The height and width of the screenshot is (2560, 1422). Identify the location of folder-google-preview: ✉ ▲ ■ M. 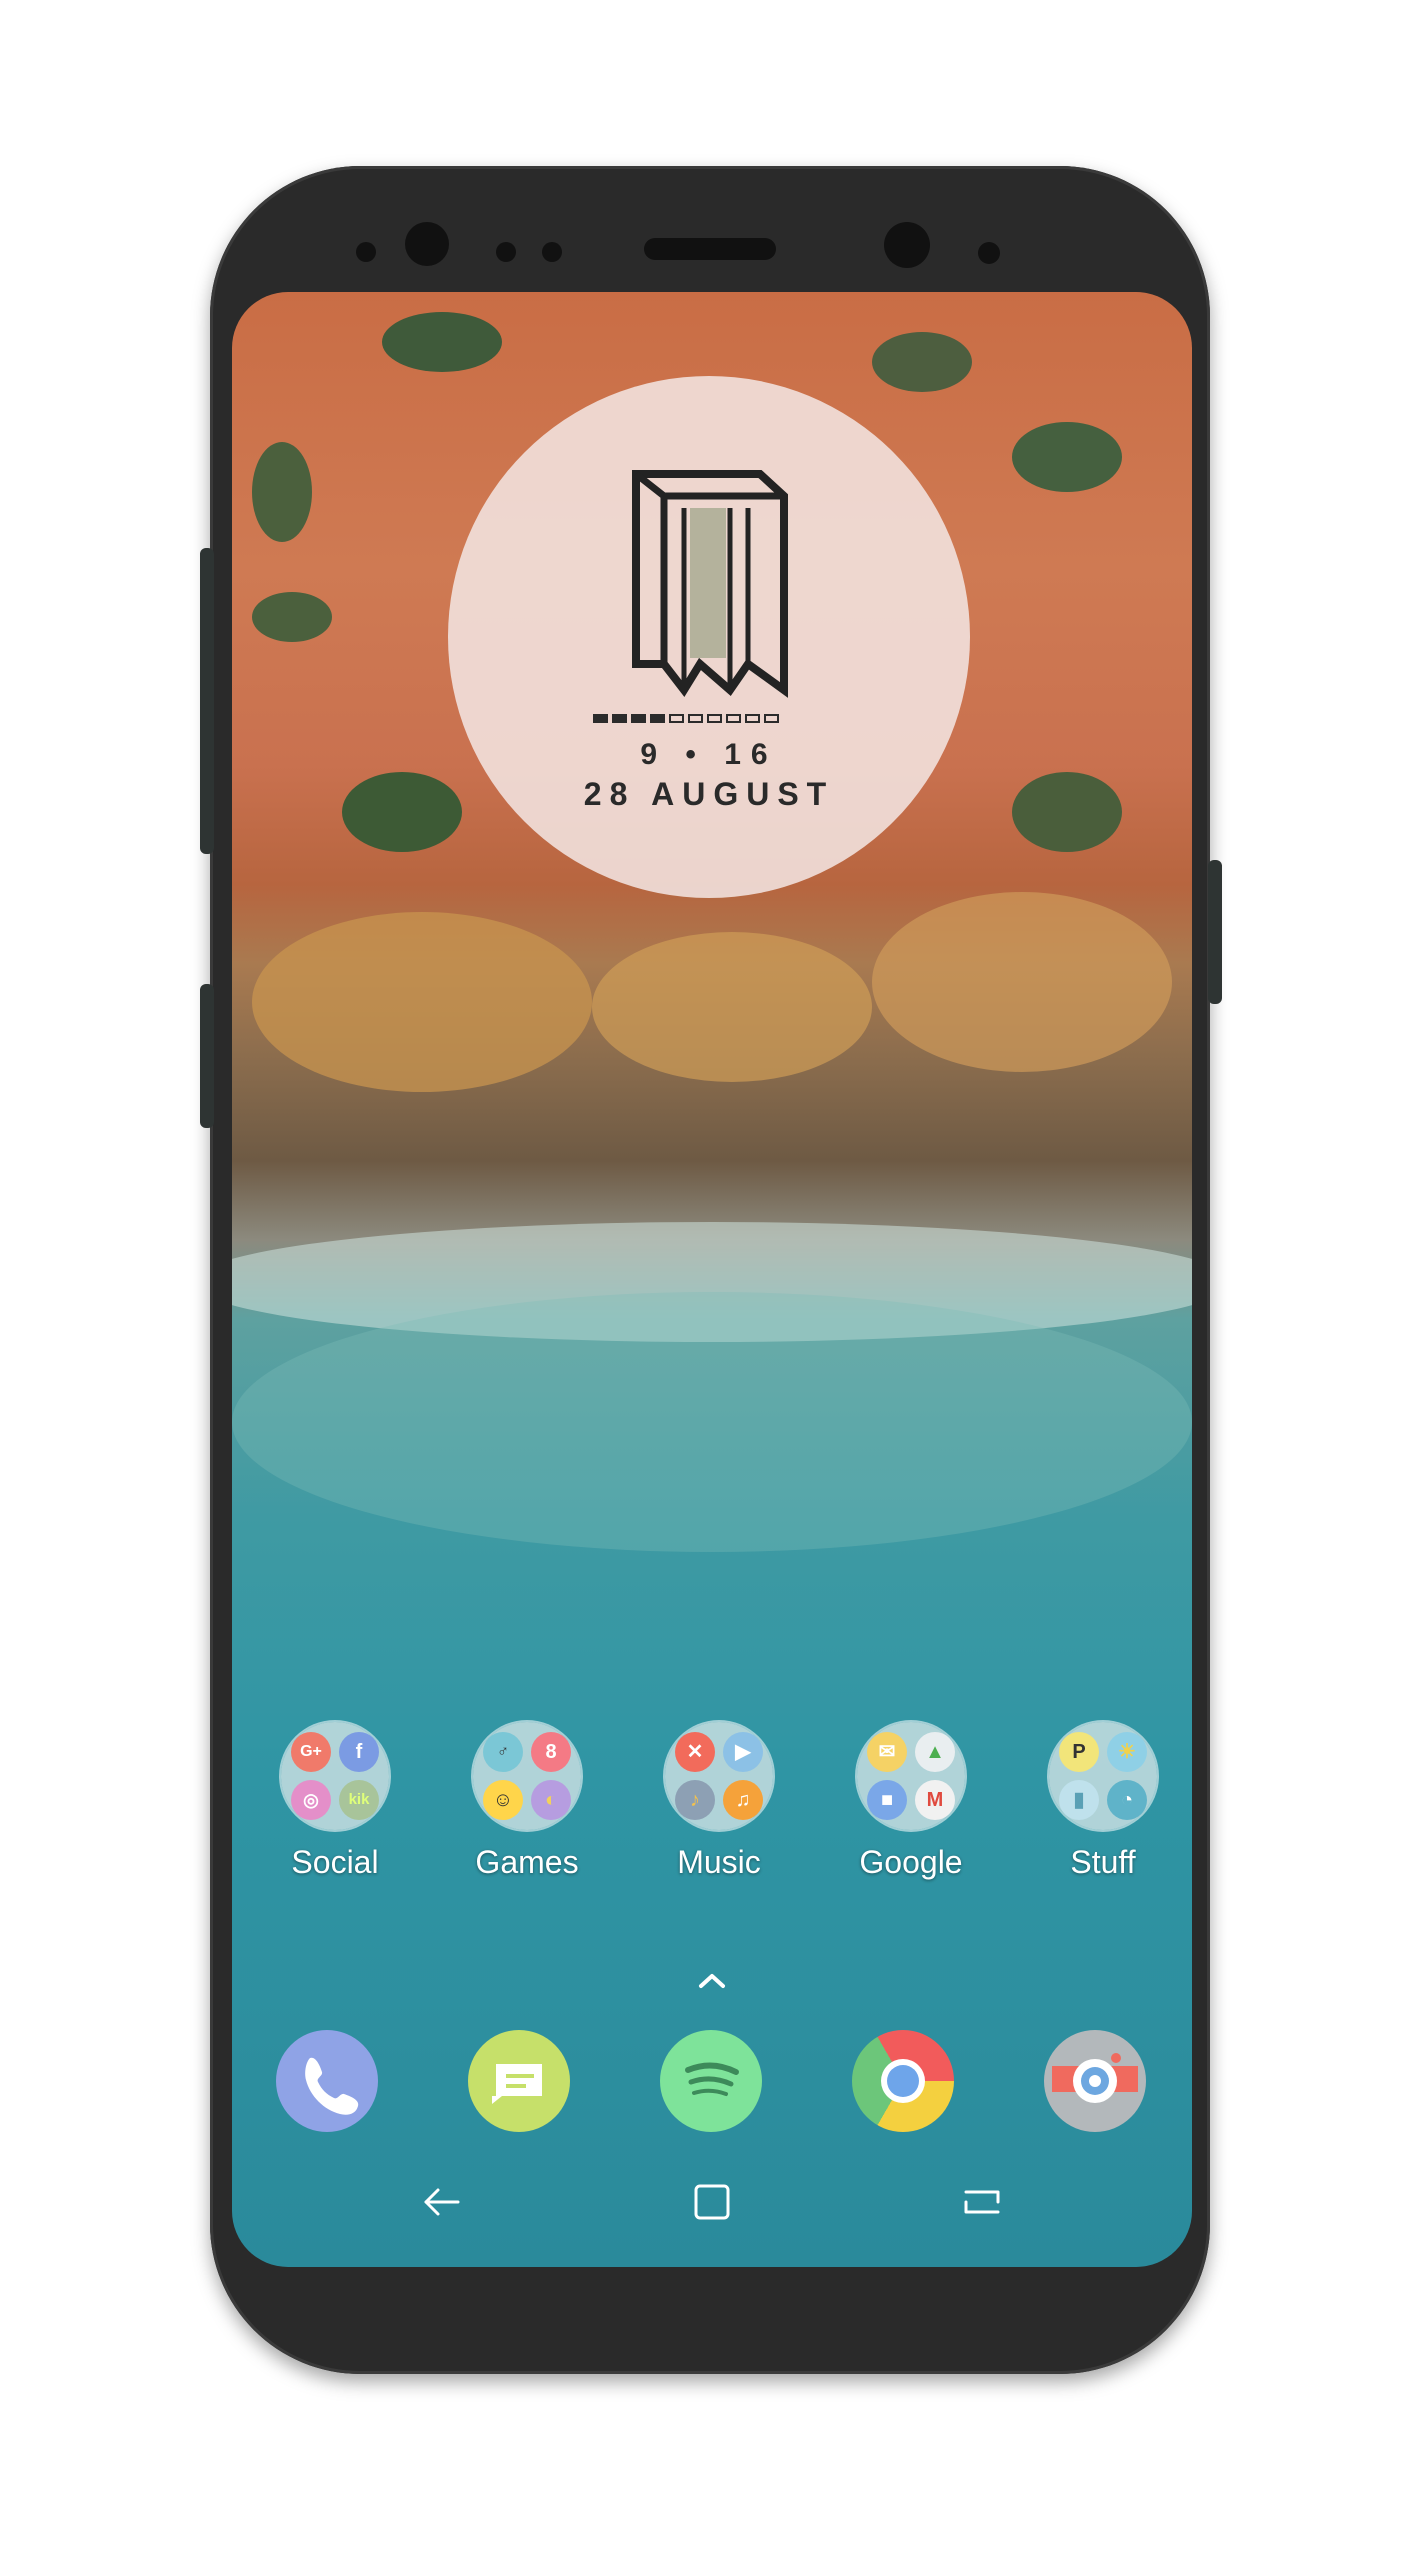
(911, 1776).